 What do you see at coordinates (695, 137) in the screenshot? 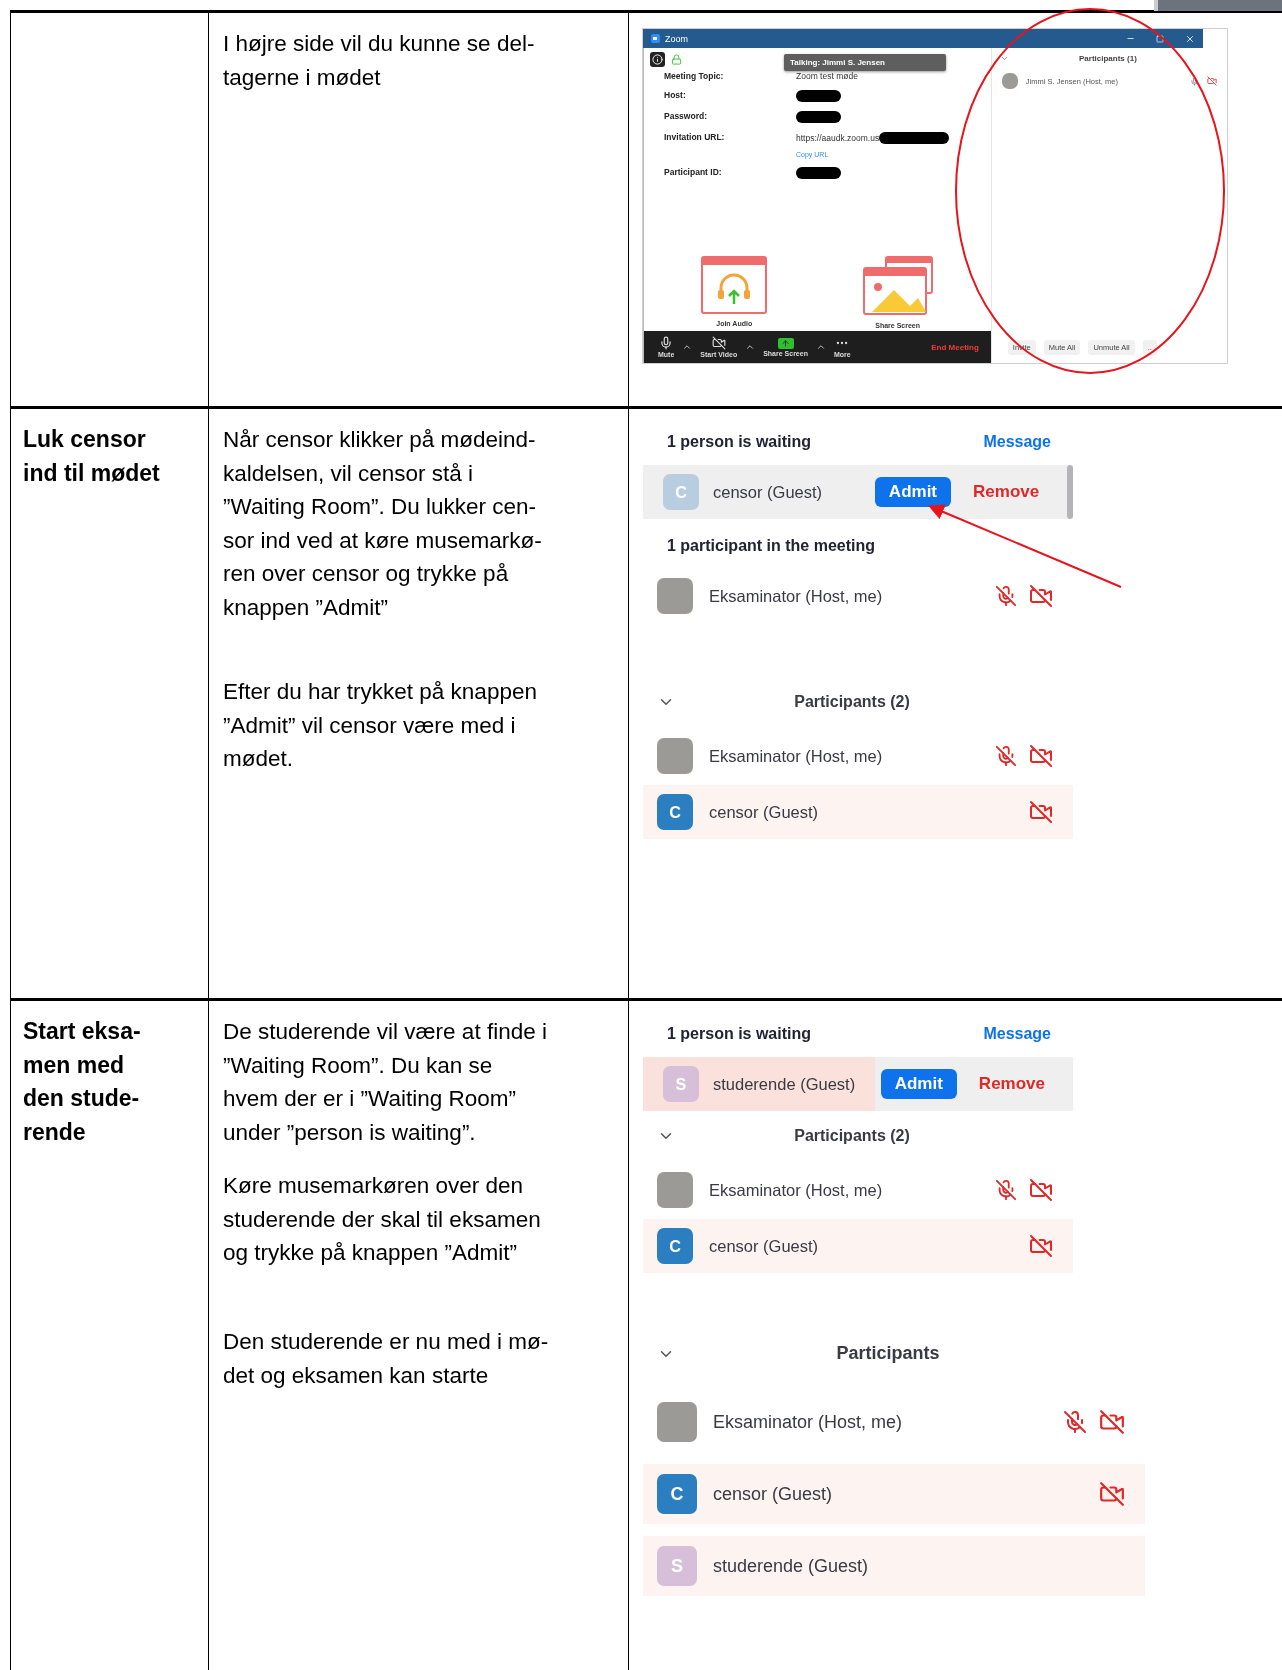
I see `field-label: Invitation URL:` at bounding box center [695, 137].